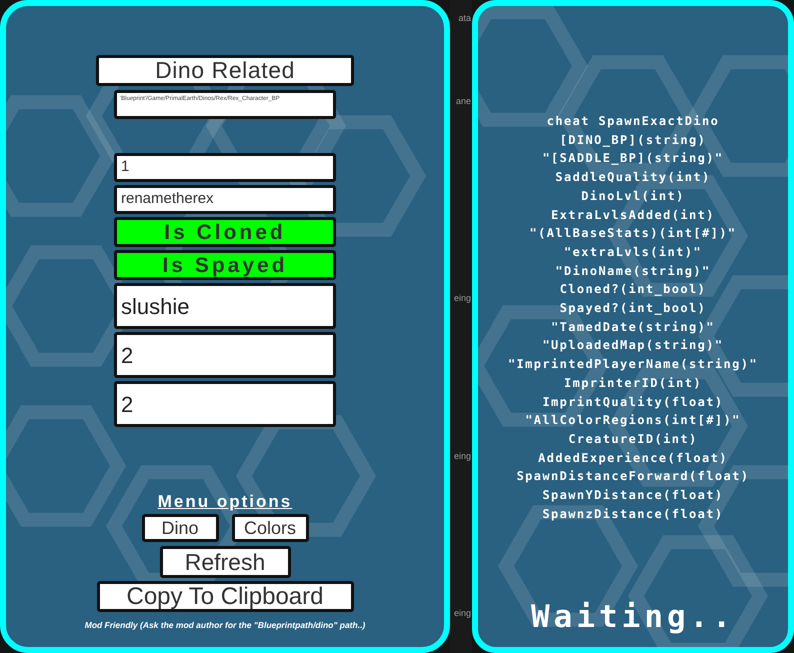 The image size is (794, 653). I want to click on command-line: SaddleQuality(int), so click(633, 177).